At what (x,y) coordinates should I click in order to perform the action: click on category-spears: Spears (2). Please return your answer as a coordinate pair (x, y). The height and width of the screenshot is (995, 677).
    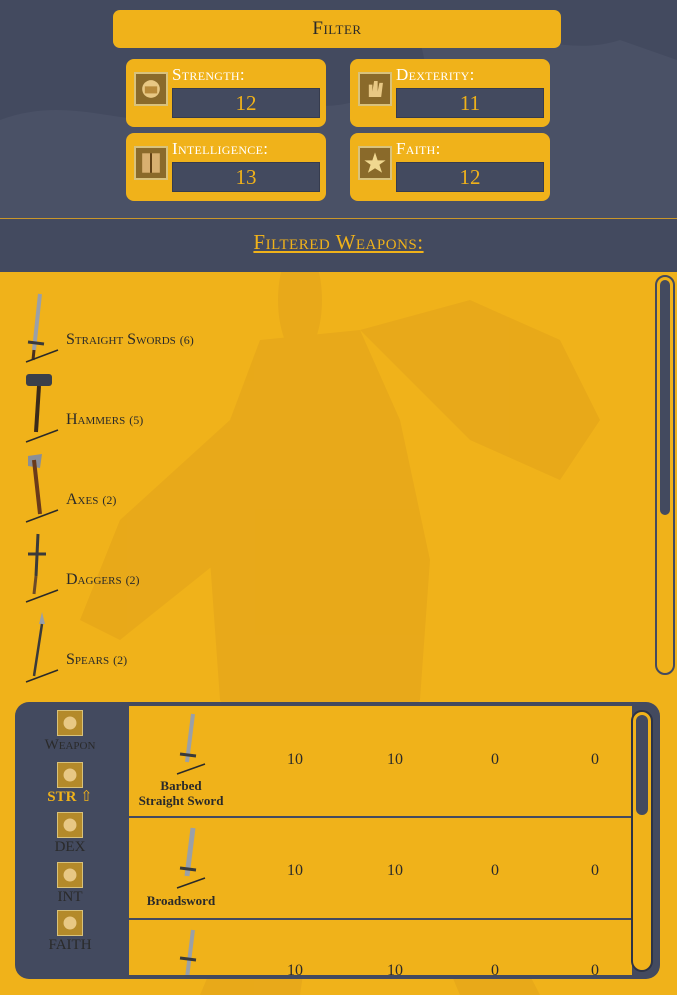
    Looking at the image, I should click on (214, 650).